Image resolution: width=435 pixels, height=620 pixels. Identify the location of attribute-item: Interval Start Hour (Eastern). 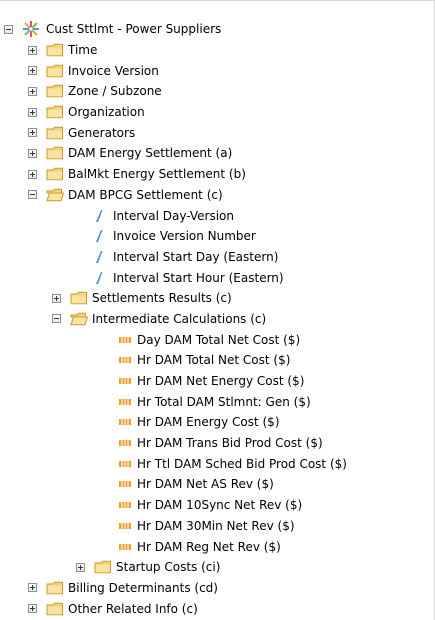
(217, 277).